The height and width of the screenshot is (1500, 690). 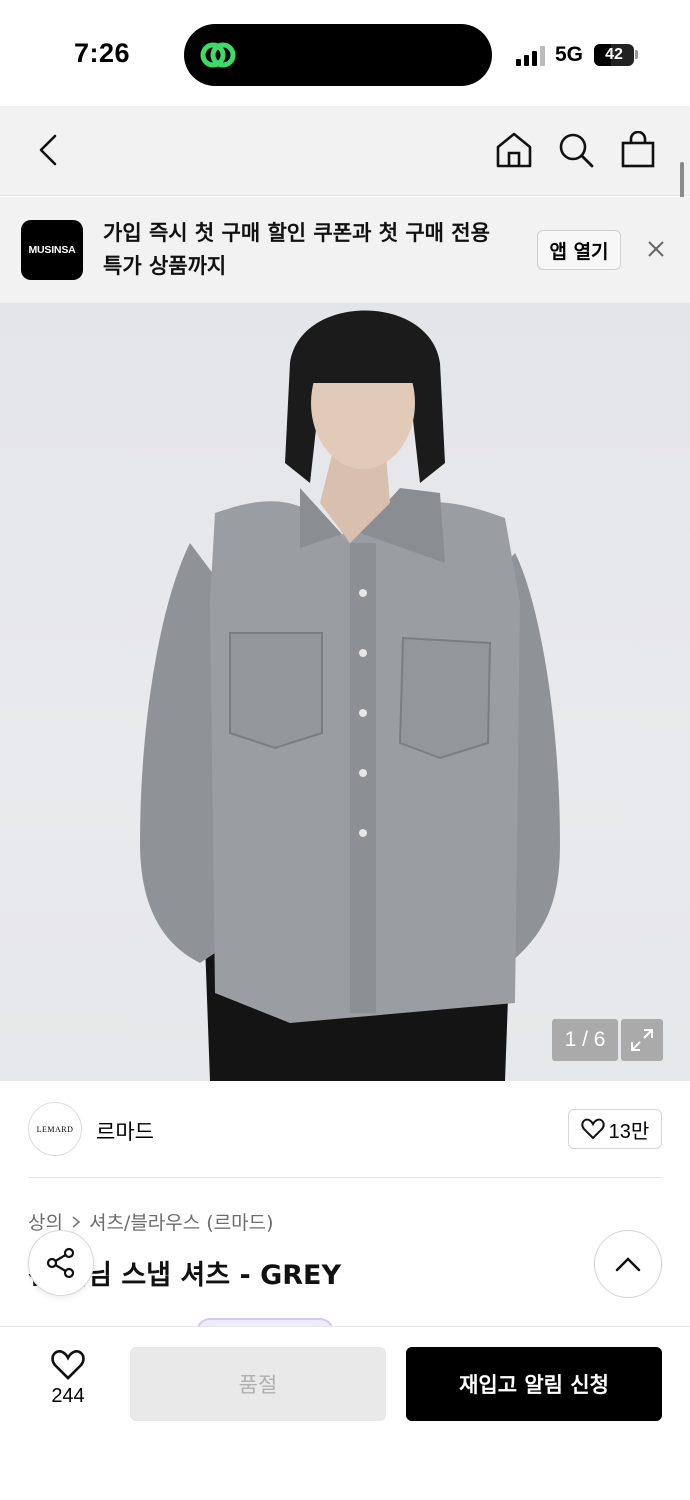 I want to click on battery-icon: 42, so click(x=614, y=55).